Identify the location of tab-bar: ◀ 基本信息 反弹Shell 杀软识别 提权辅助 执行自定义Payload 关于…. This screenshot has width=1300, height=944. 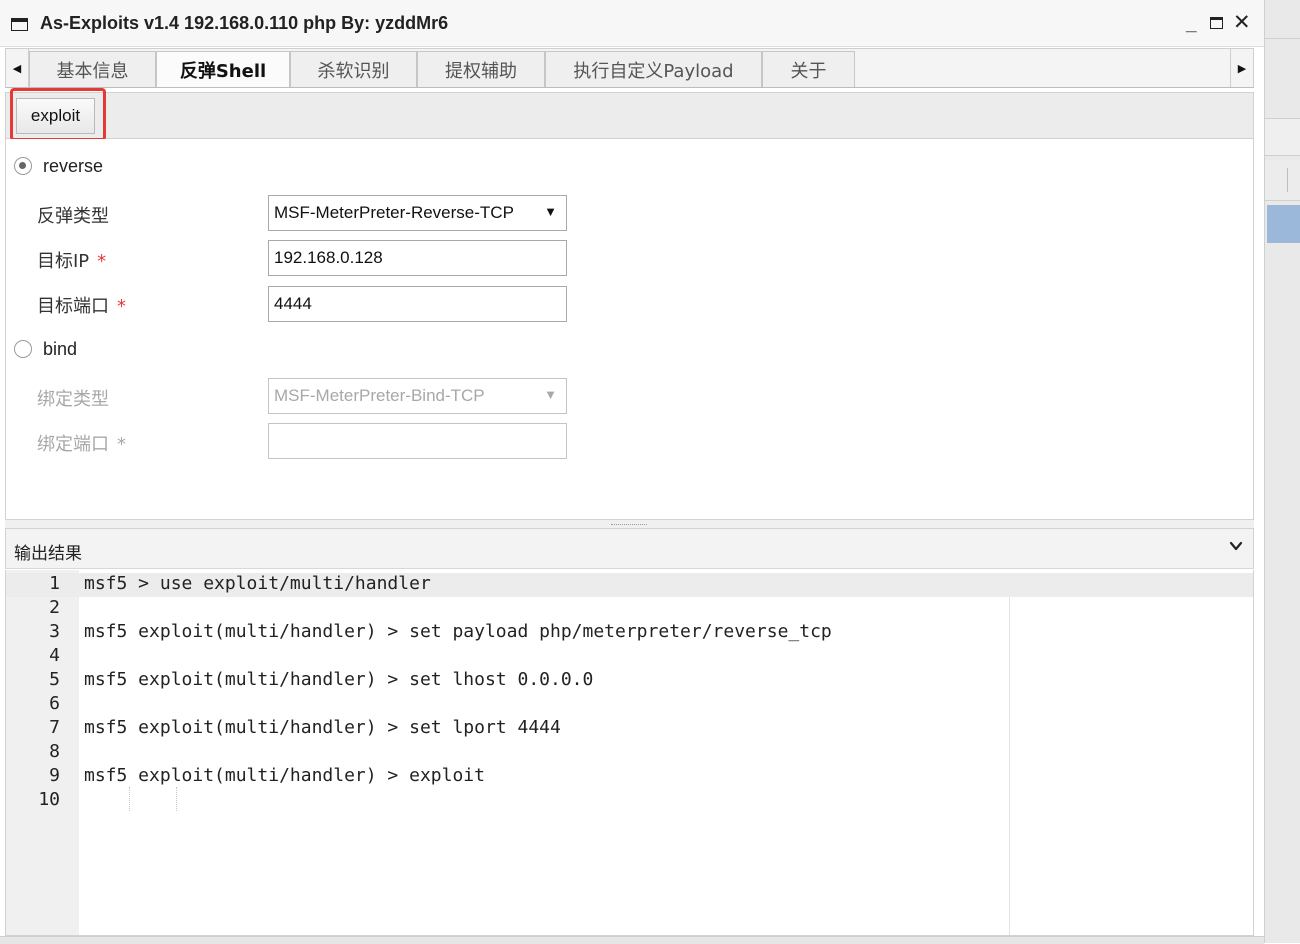
(629, 68).